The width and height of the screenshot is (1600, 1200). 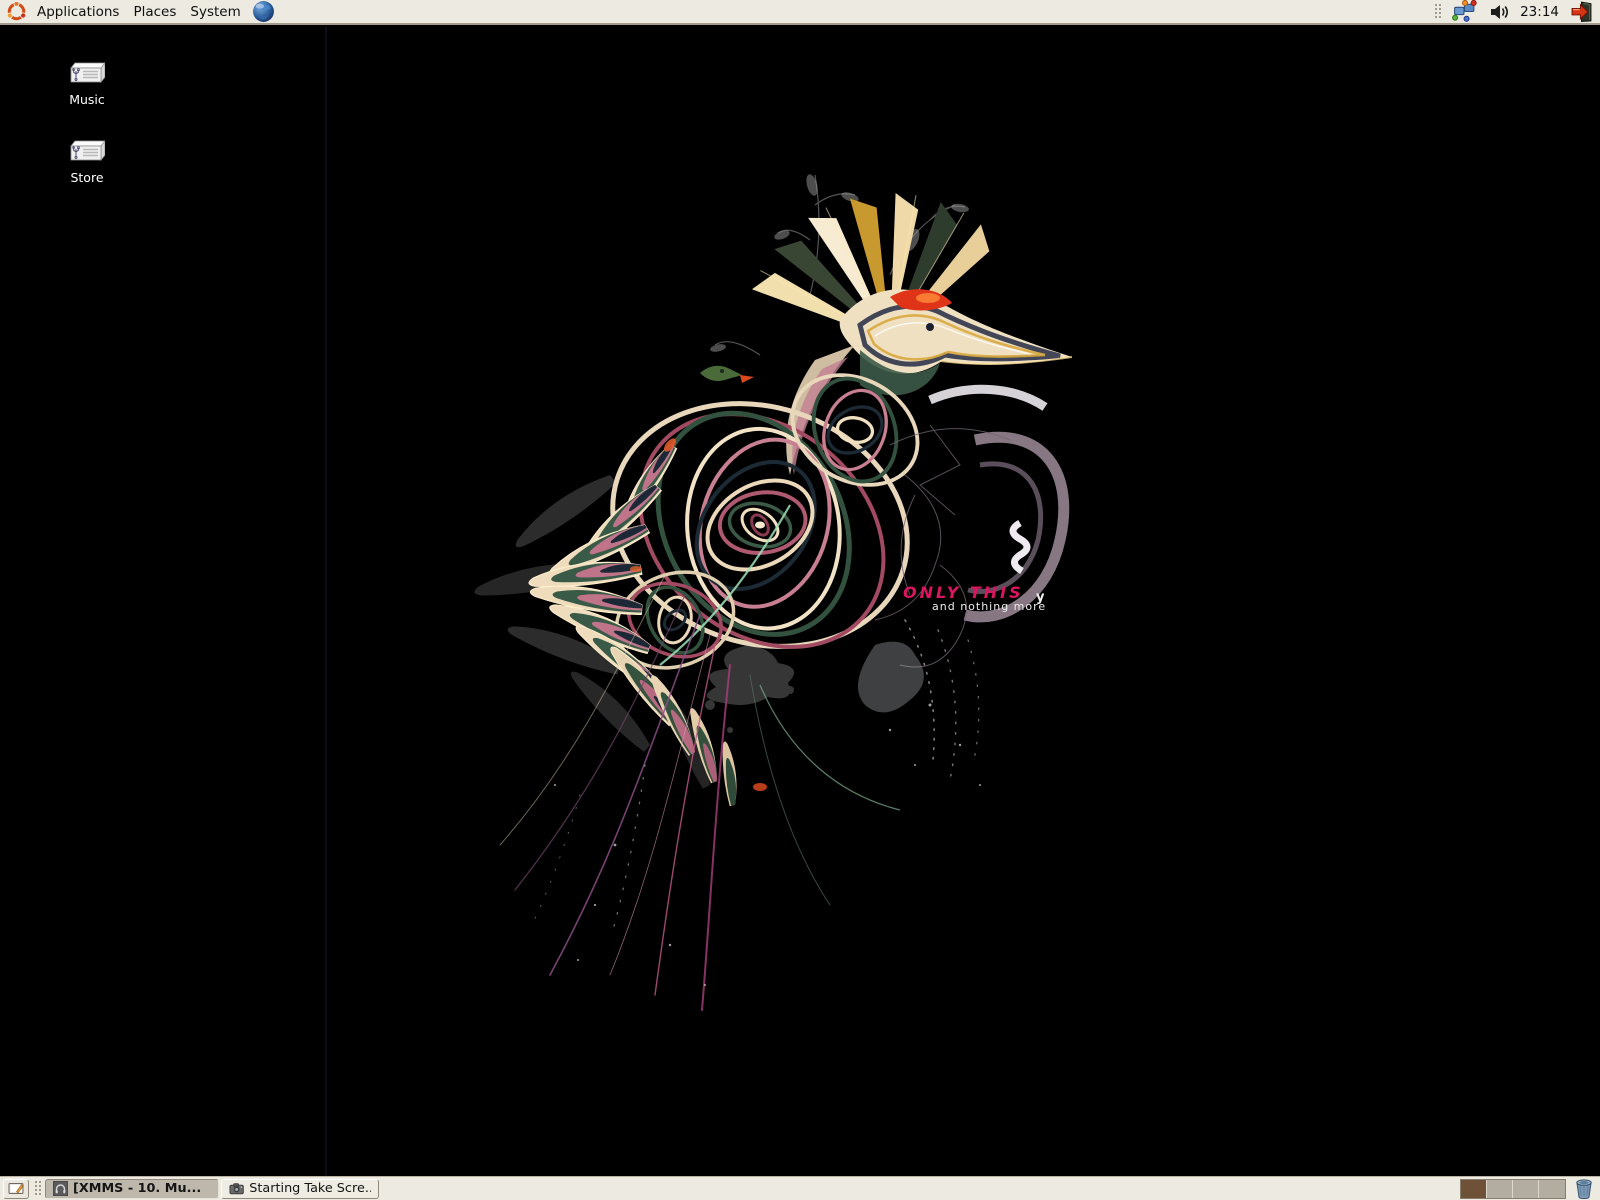 I want to click on trash-icon, so click(x=1584, y=1189).